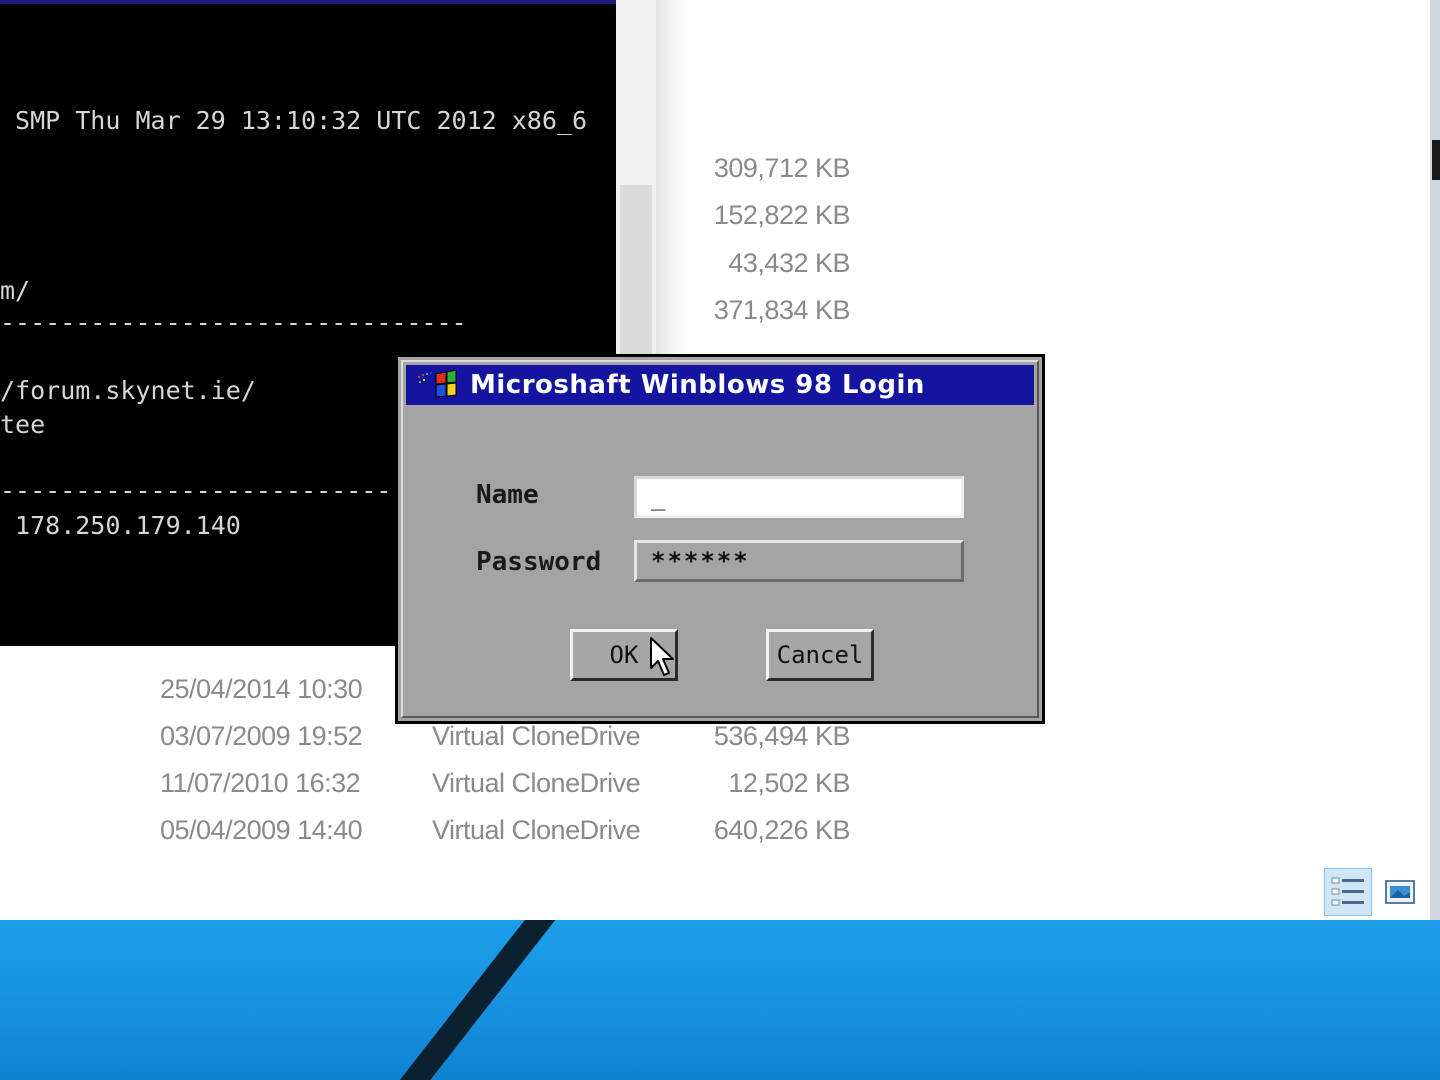 The height and width of the screenshot is (1080, 1440). What do you see at coordinates (1436, 160) in the screenshot?
I see `explorer-scrollbar-thumb` at bounding box center [1436, 160].